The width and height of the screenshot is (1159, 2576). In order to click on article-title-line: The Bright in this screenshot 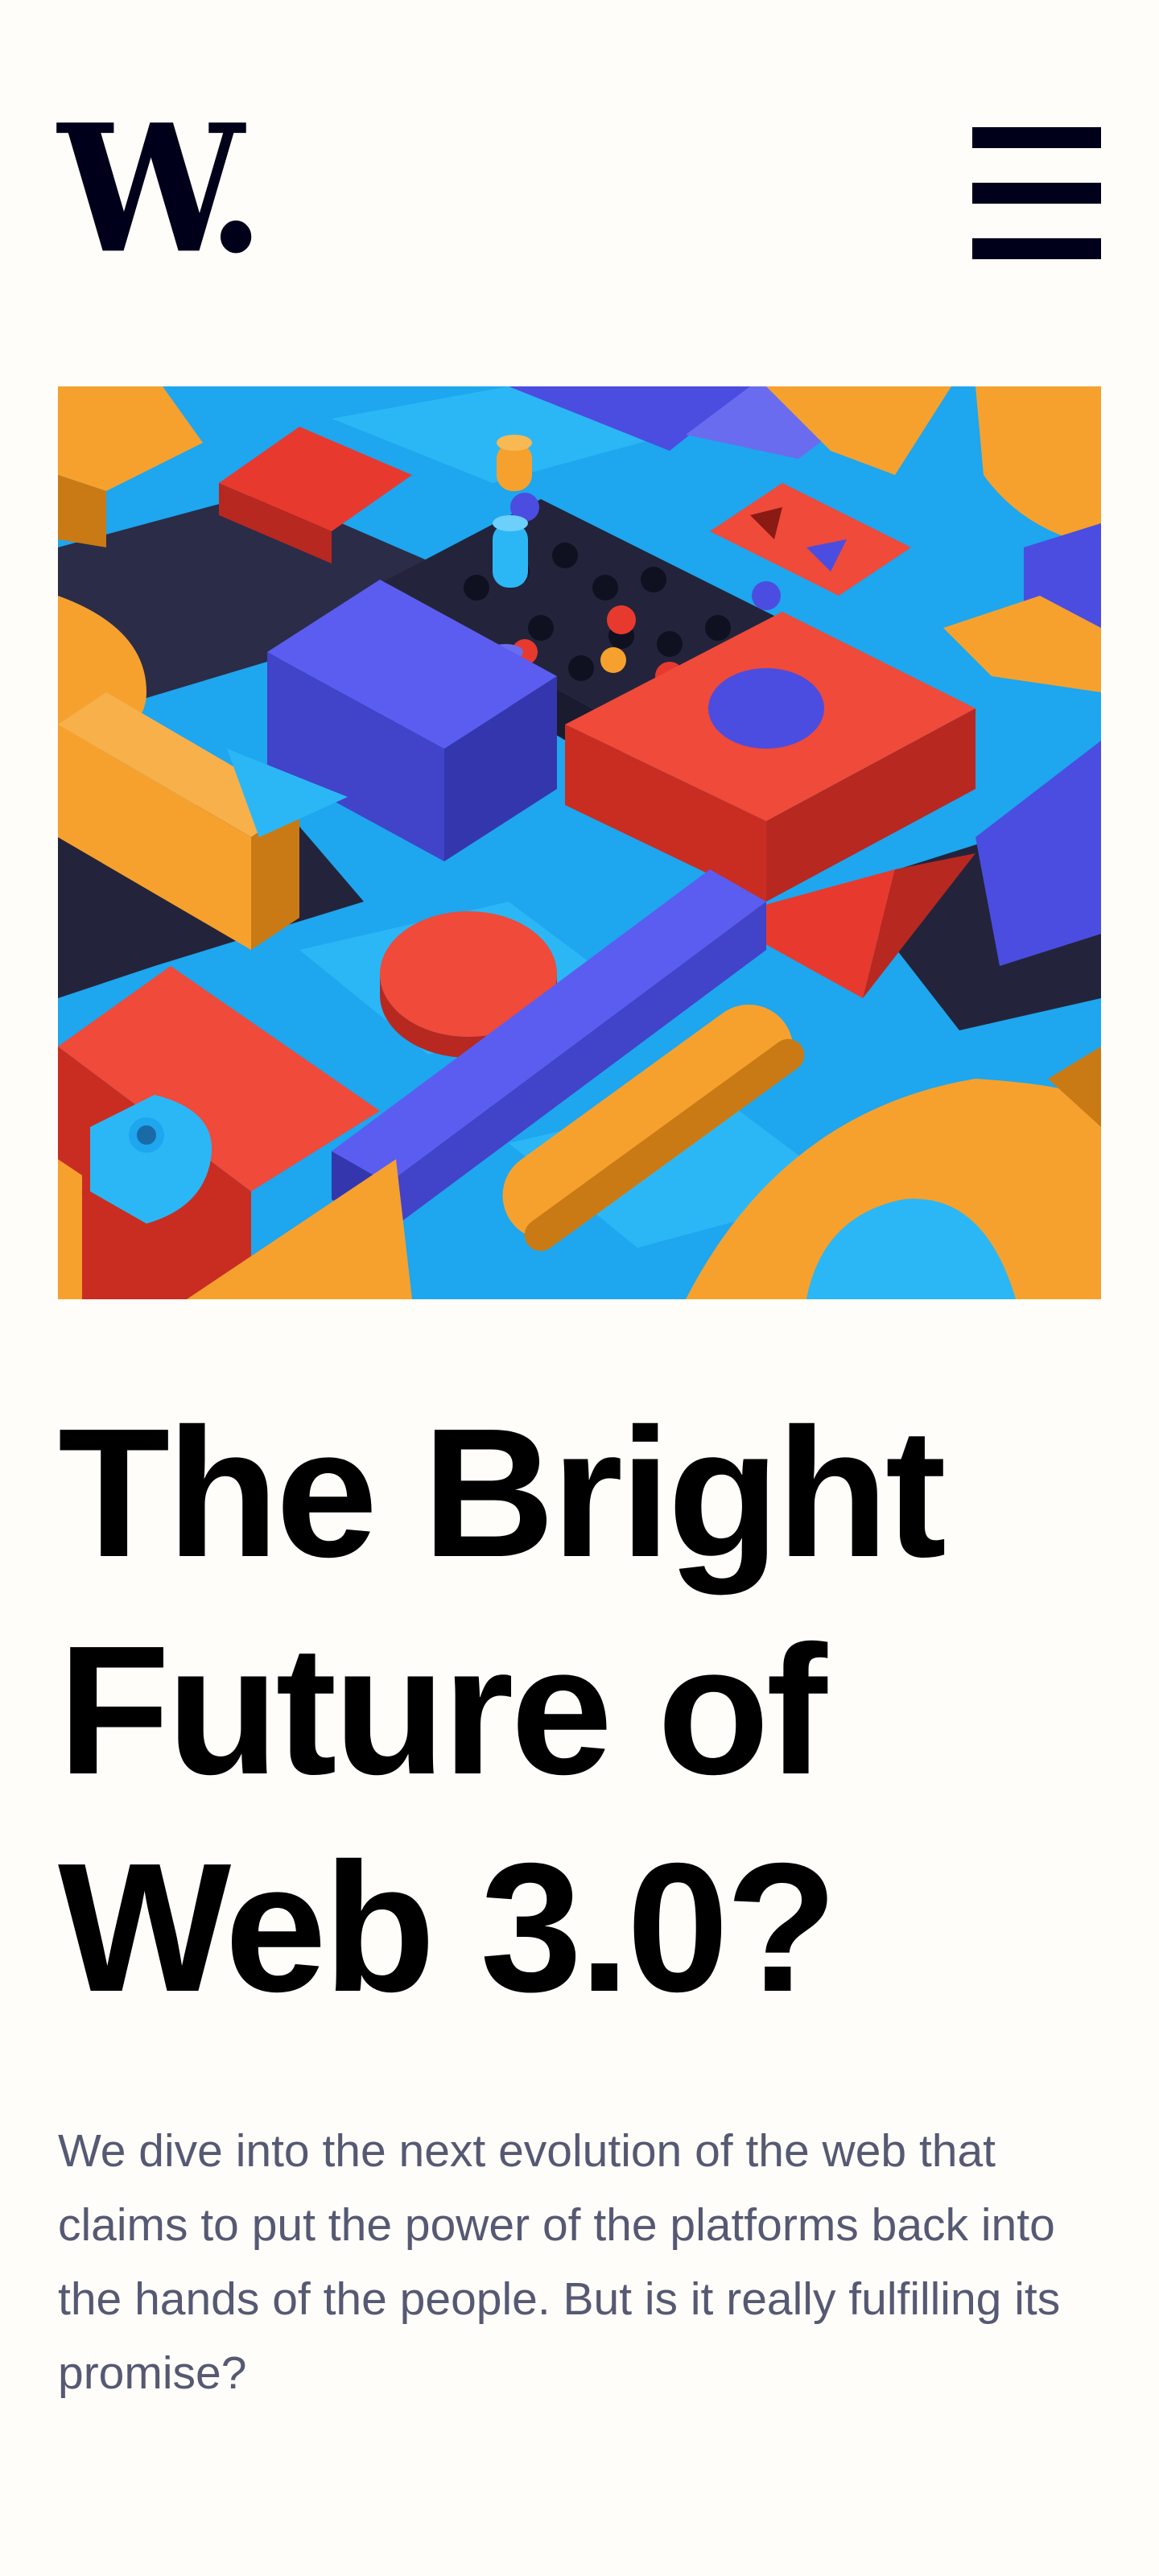, I will do `click(502, 1493)`.